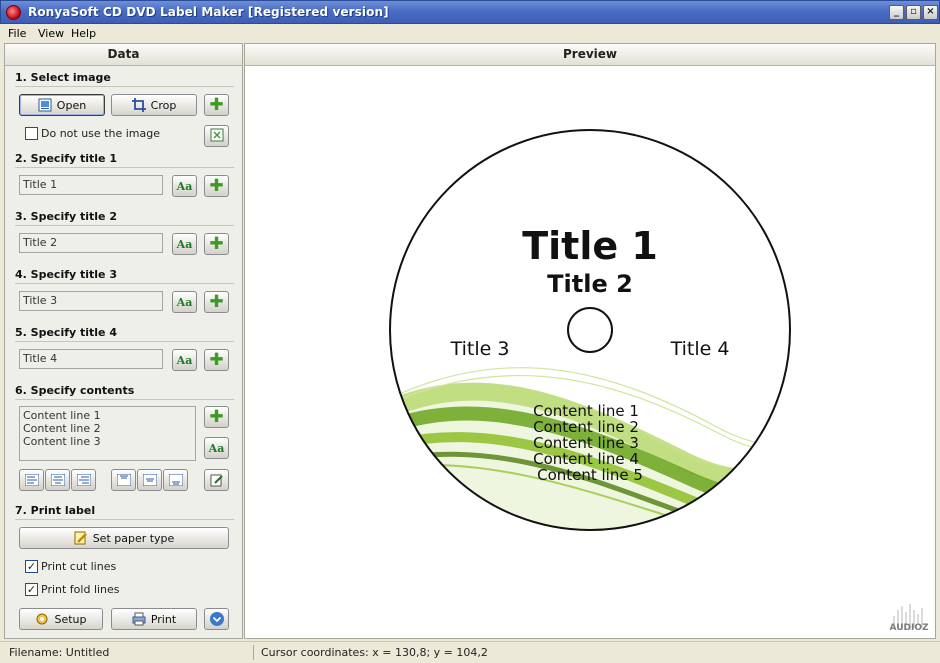 This screenshot has width=940, height=663. Describe the element at coordinates (80, 589) in the screenshot. I see `print-fold-lines-label: Print fold lines` at that location.